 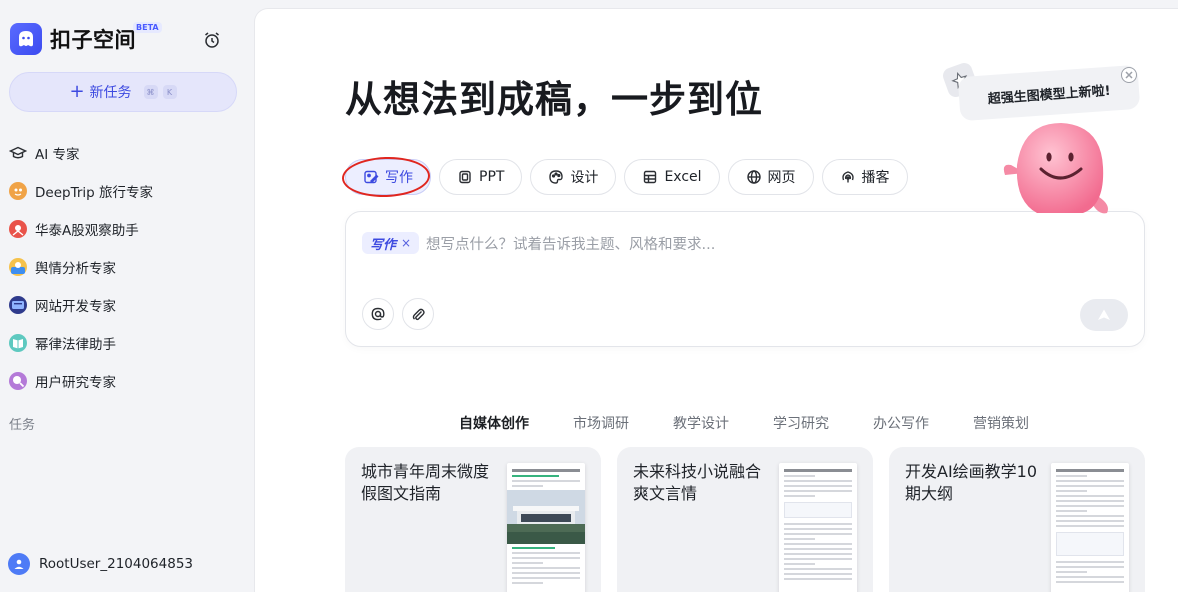 What do you see at coordinates (1049, 95) in the screenshot?
I see `promo-text: 超强生图模型上新啦!` at bounding box center [1049, 95].